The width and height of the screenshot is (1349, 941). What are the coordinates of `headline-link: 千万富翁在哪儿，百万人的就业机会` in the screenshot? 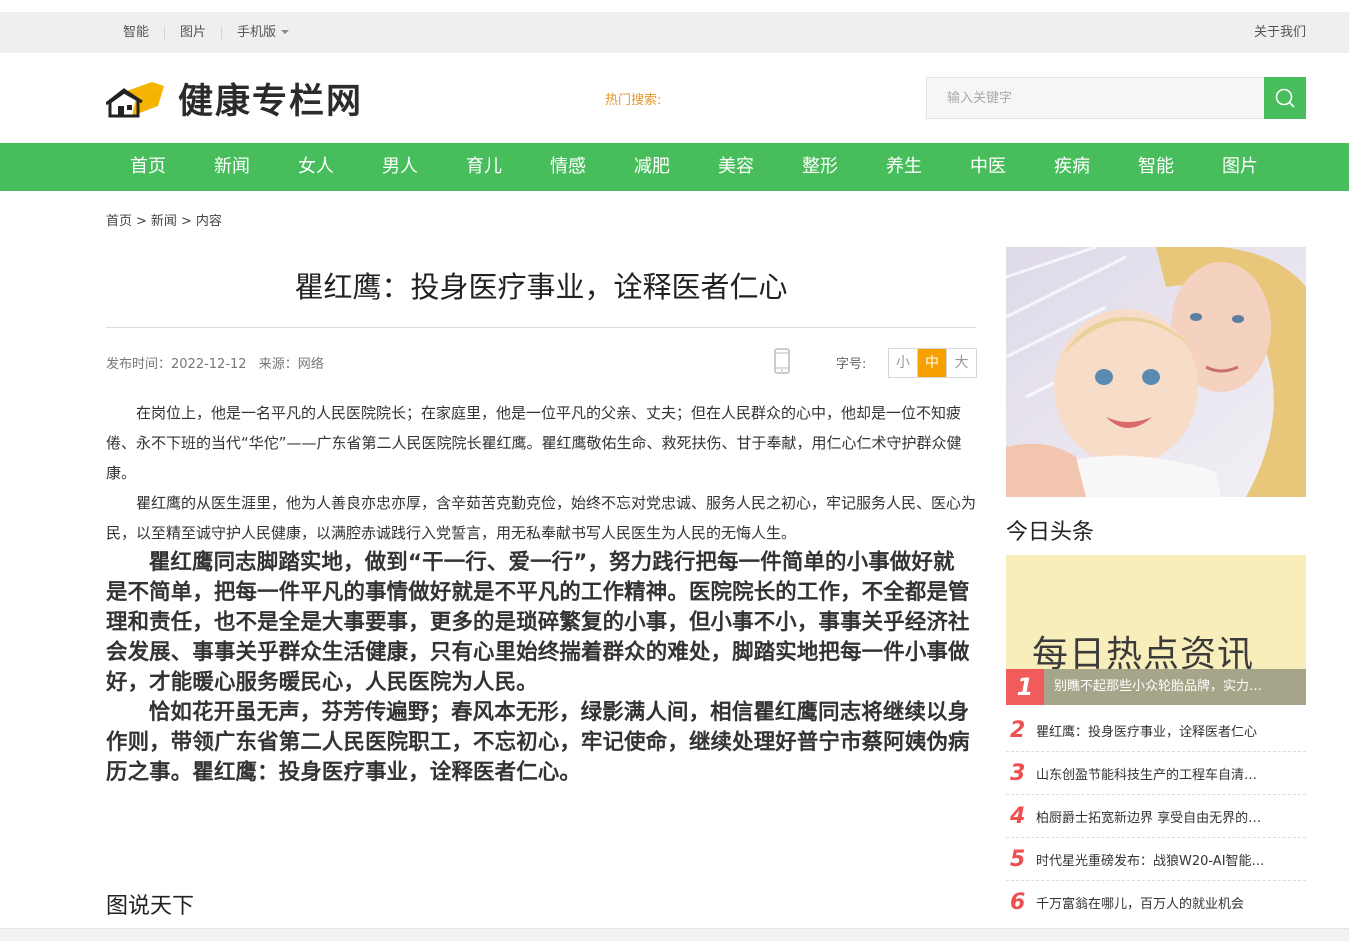 It's located at (1161, 902).